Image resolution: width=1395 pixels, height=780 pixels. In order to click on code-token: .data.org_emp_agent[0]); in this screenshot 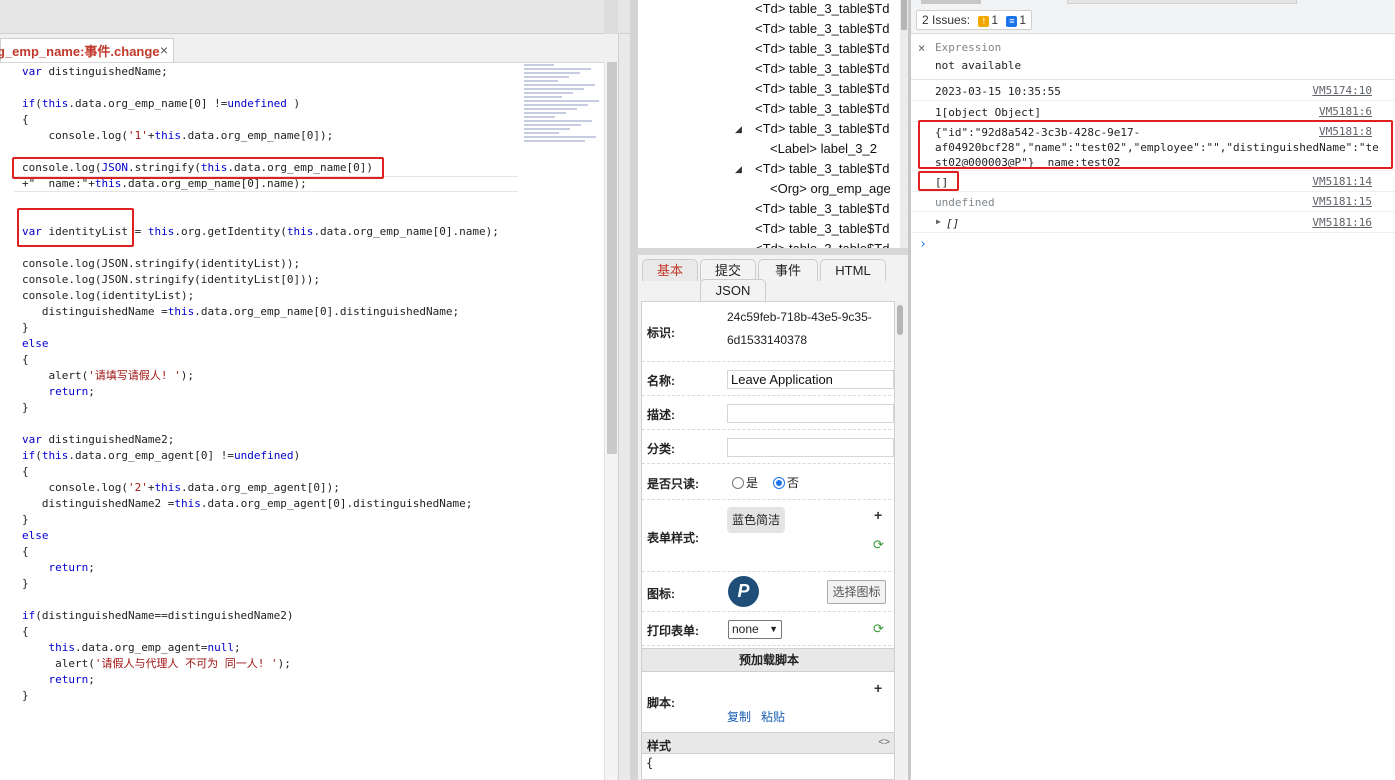, I will do `click(260, 487)`.